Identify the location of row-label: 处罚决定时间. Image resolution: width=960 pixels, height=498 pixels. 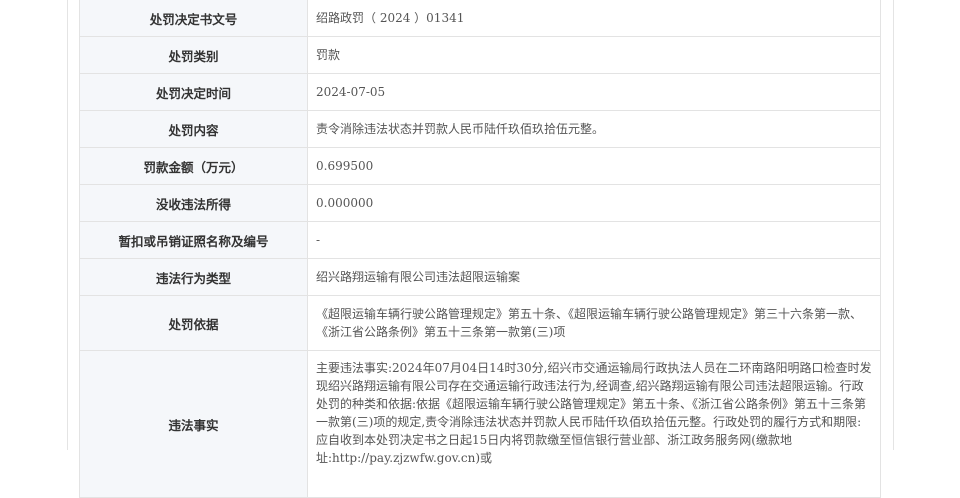
(193, 92).